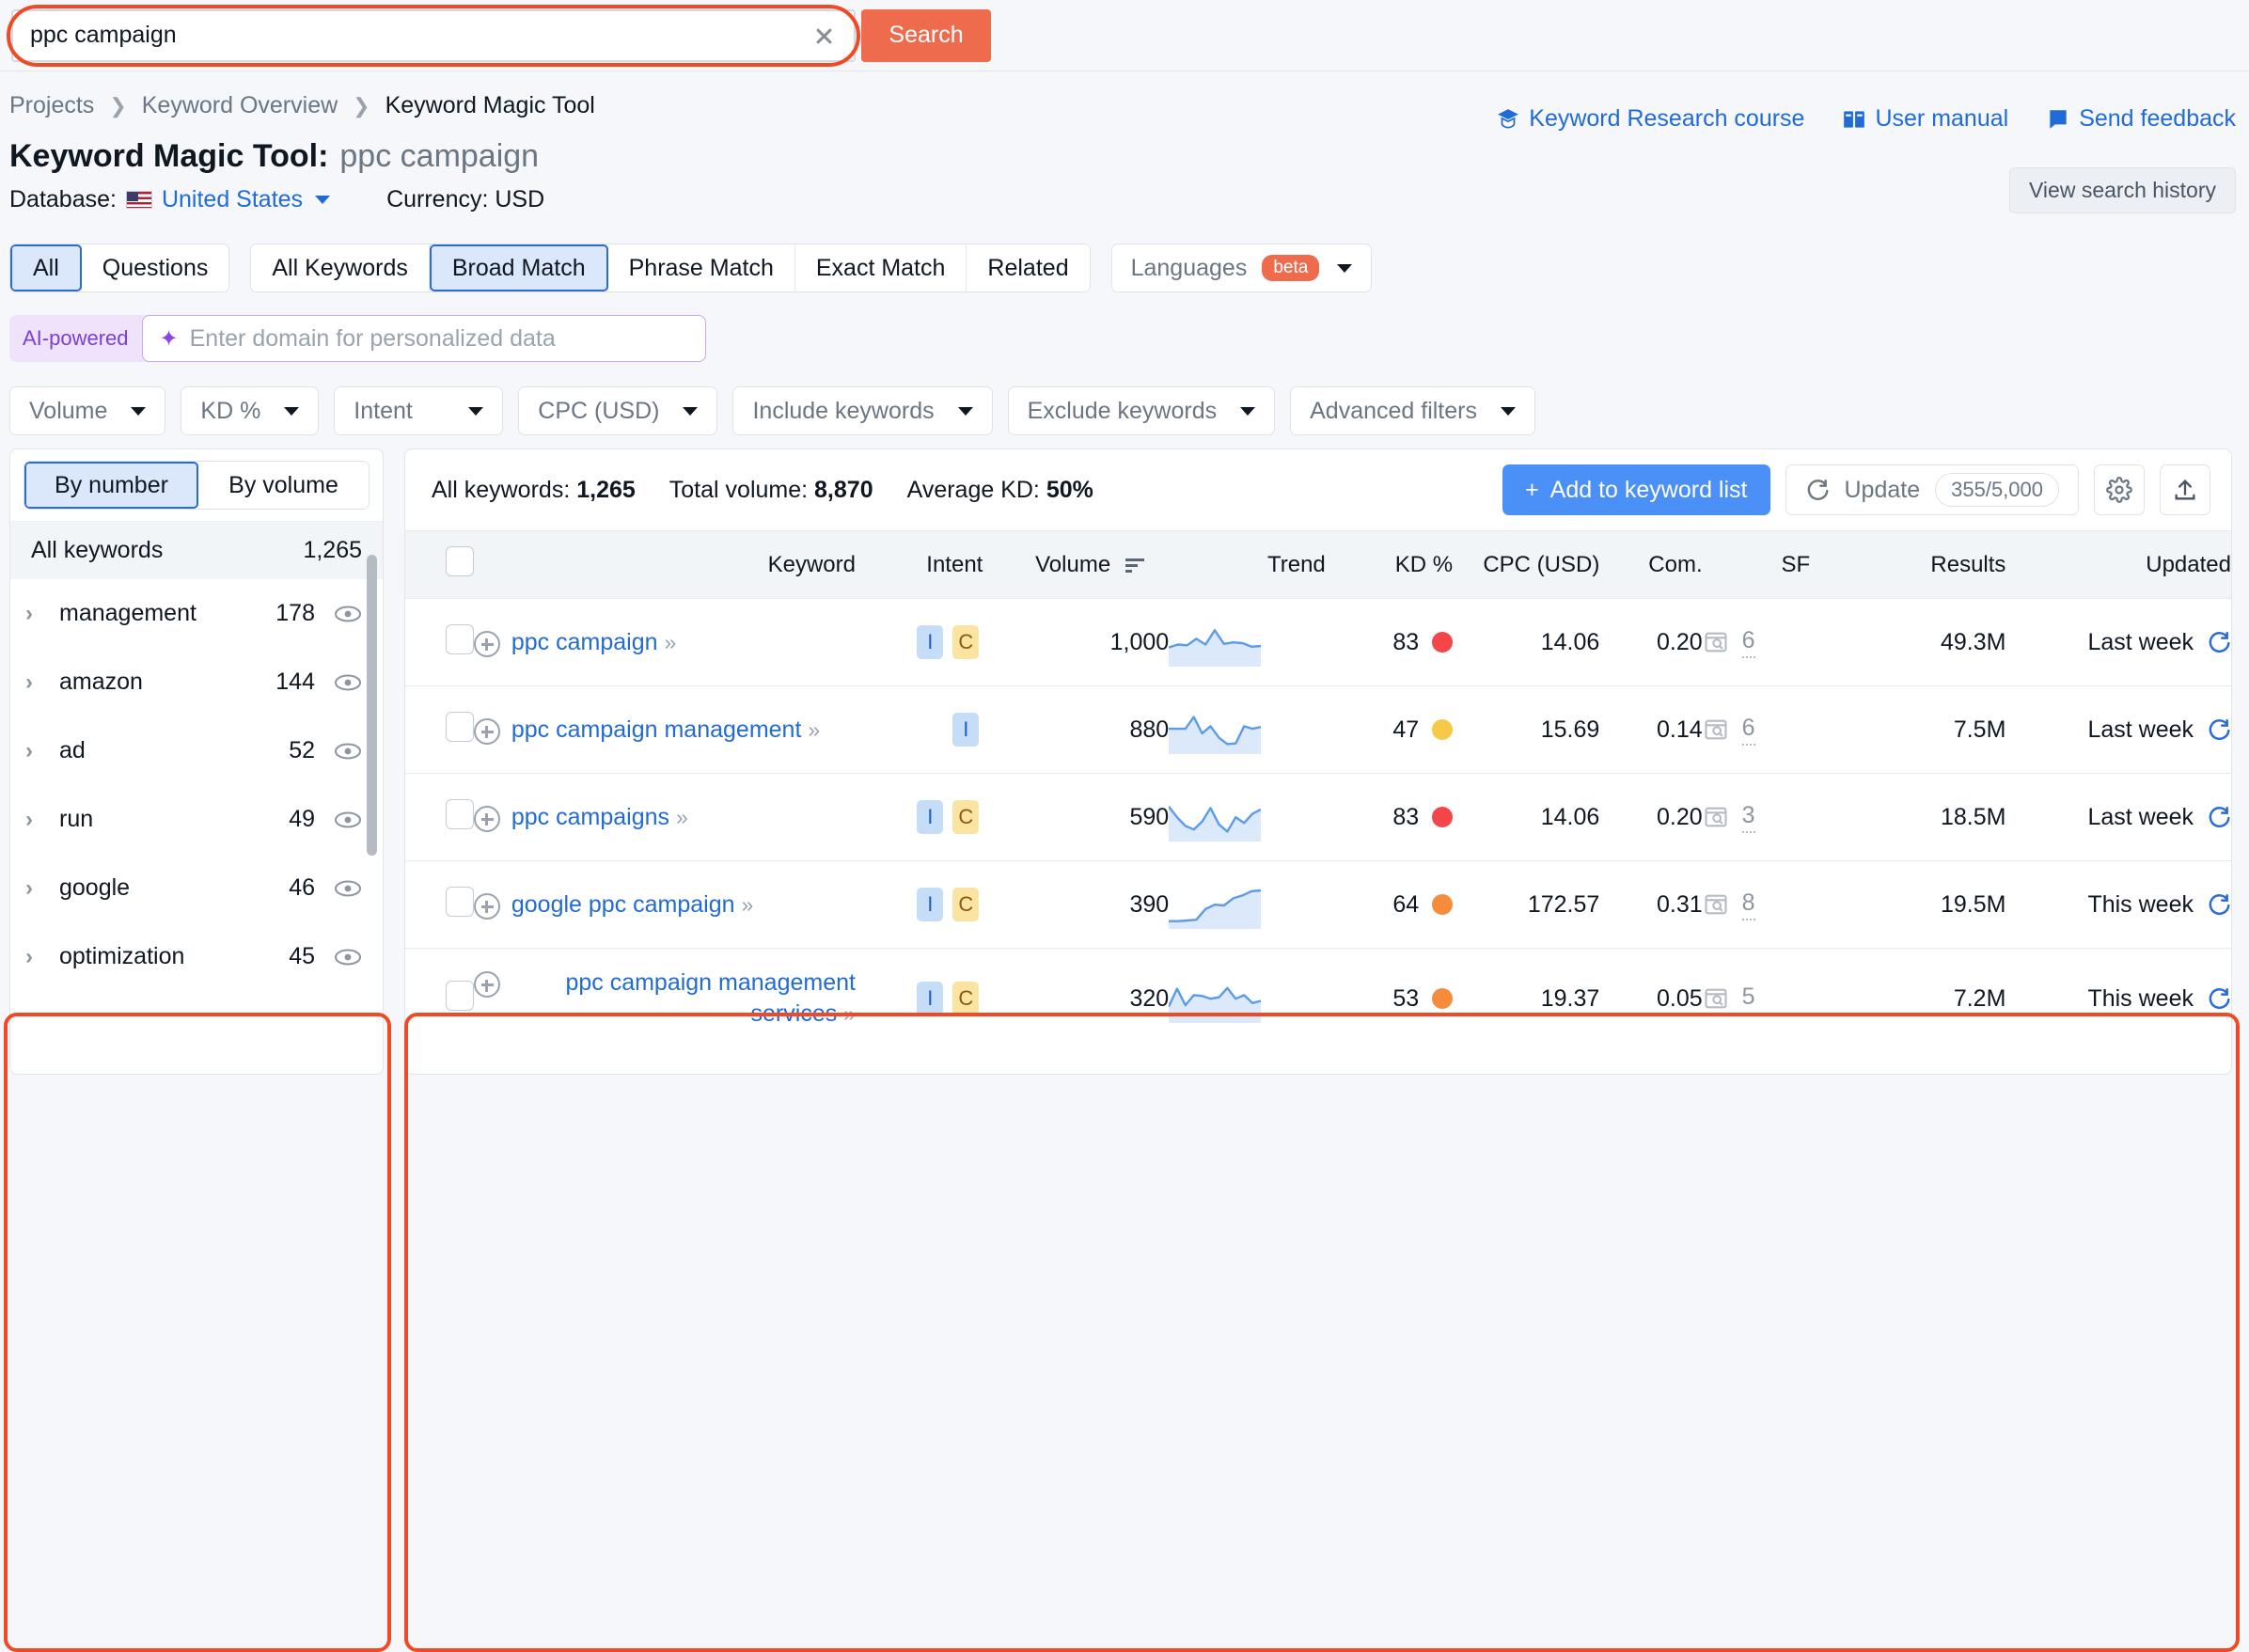 This screenshot has width=2249, height=1652. I want to click on search-input: ppc campaign, so click(433, 35).